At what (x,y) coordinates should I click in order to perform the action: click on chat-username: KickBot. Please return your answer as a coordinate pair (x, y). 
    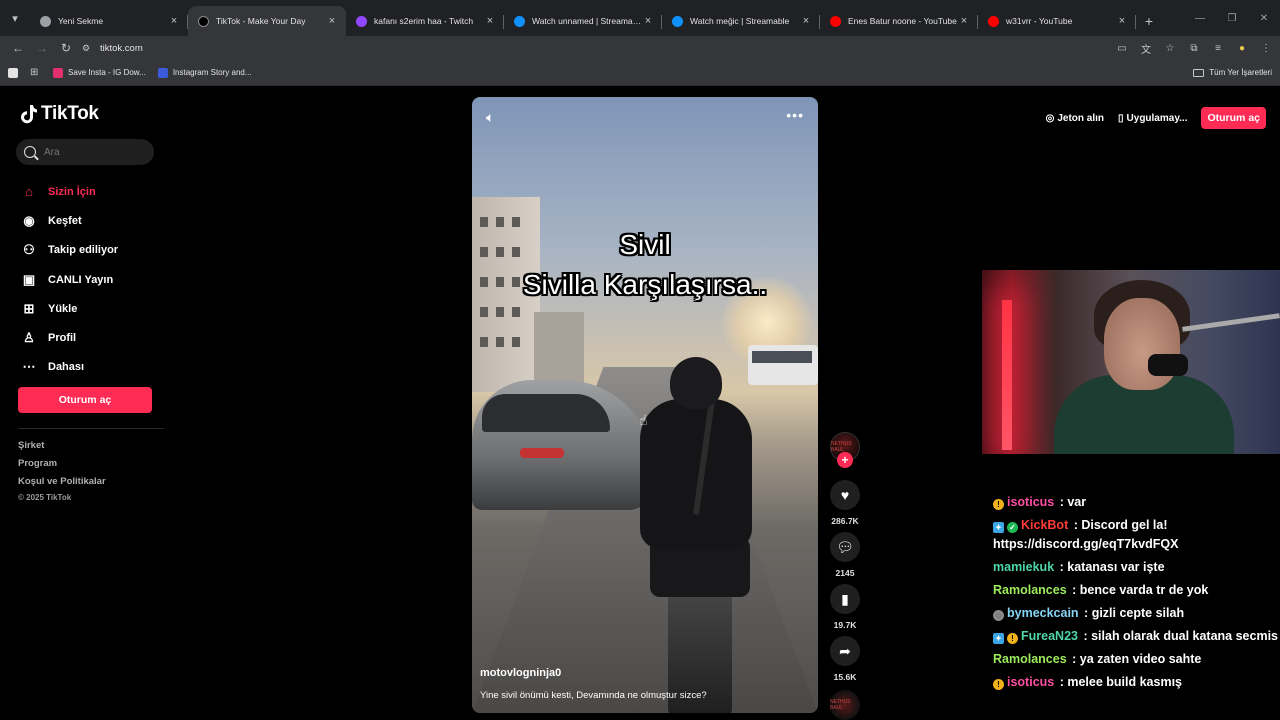
    Looking at the image, I should click on (1044, 525).